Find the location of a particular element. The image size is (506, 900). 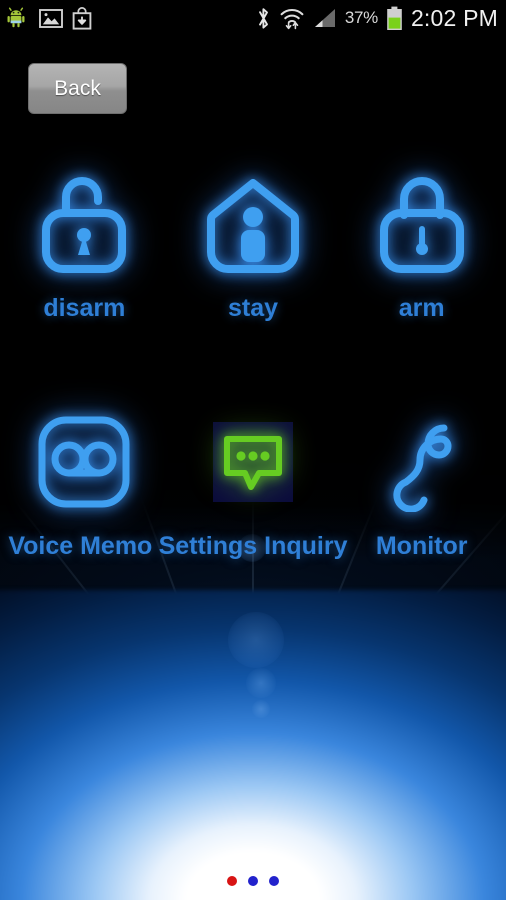

padlock-closed-icon is located at coordinates (421, 225).